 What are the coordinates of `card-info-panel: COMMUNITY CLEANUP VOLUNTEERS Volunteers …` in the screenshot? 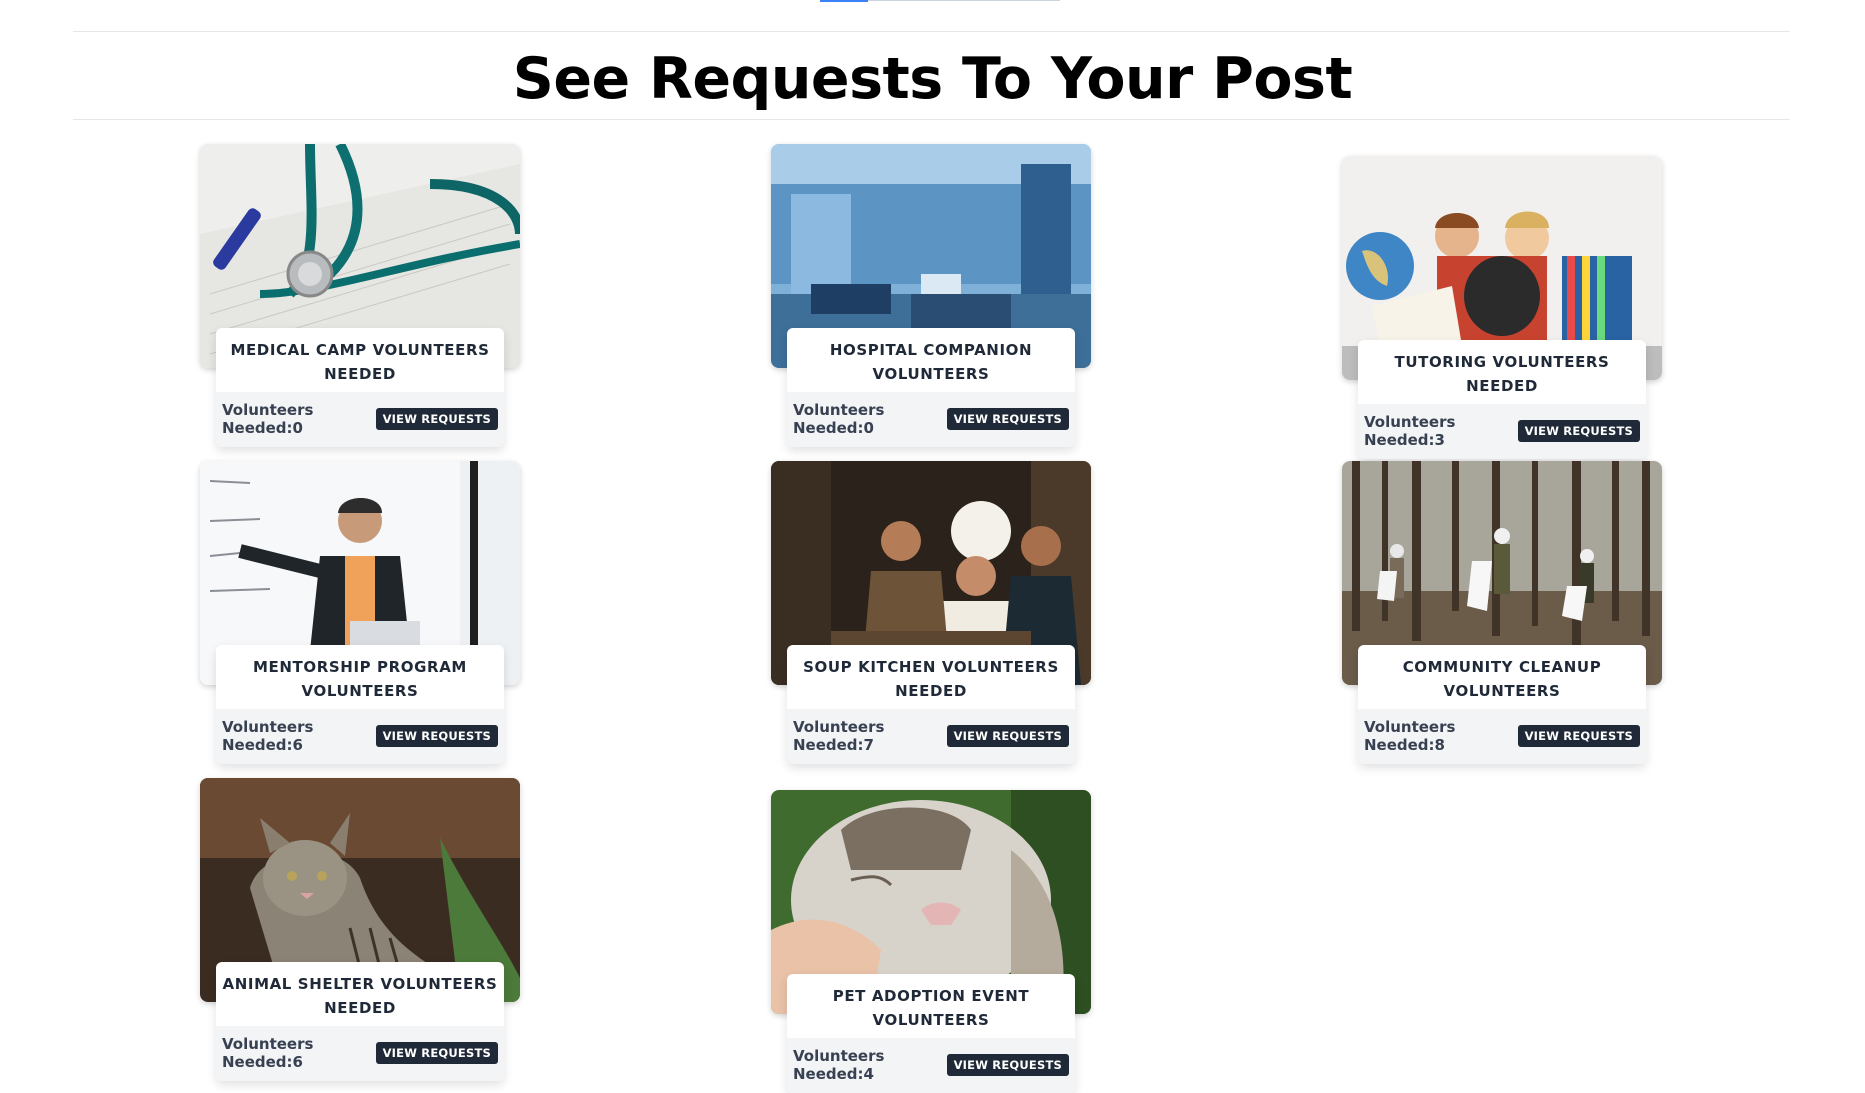 It's located at (1502, 704).